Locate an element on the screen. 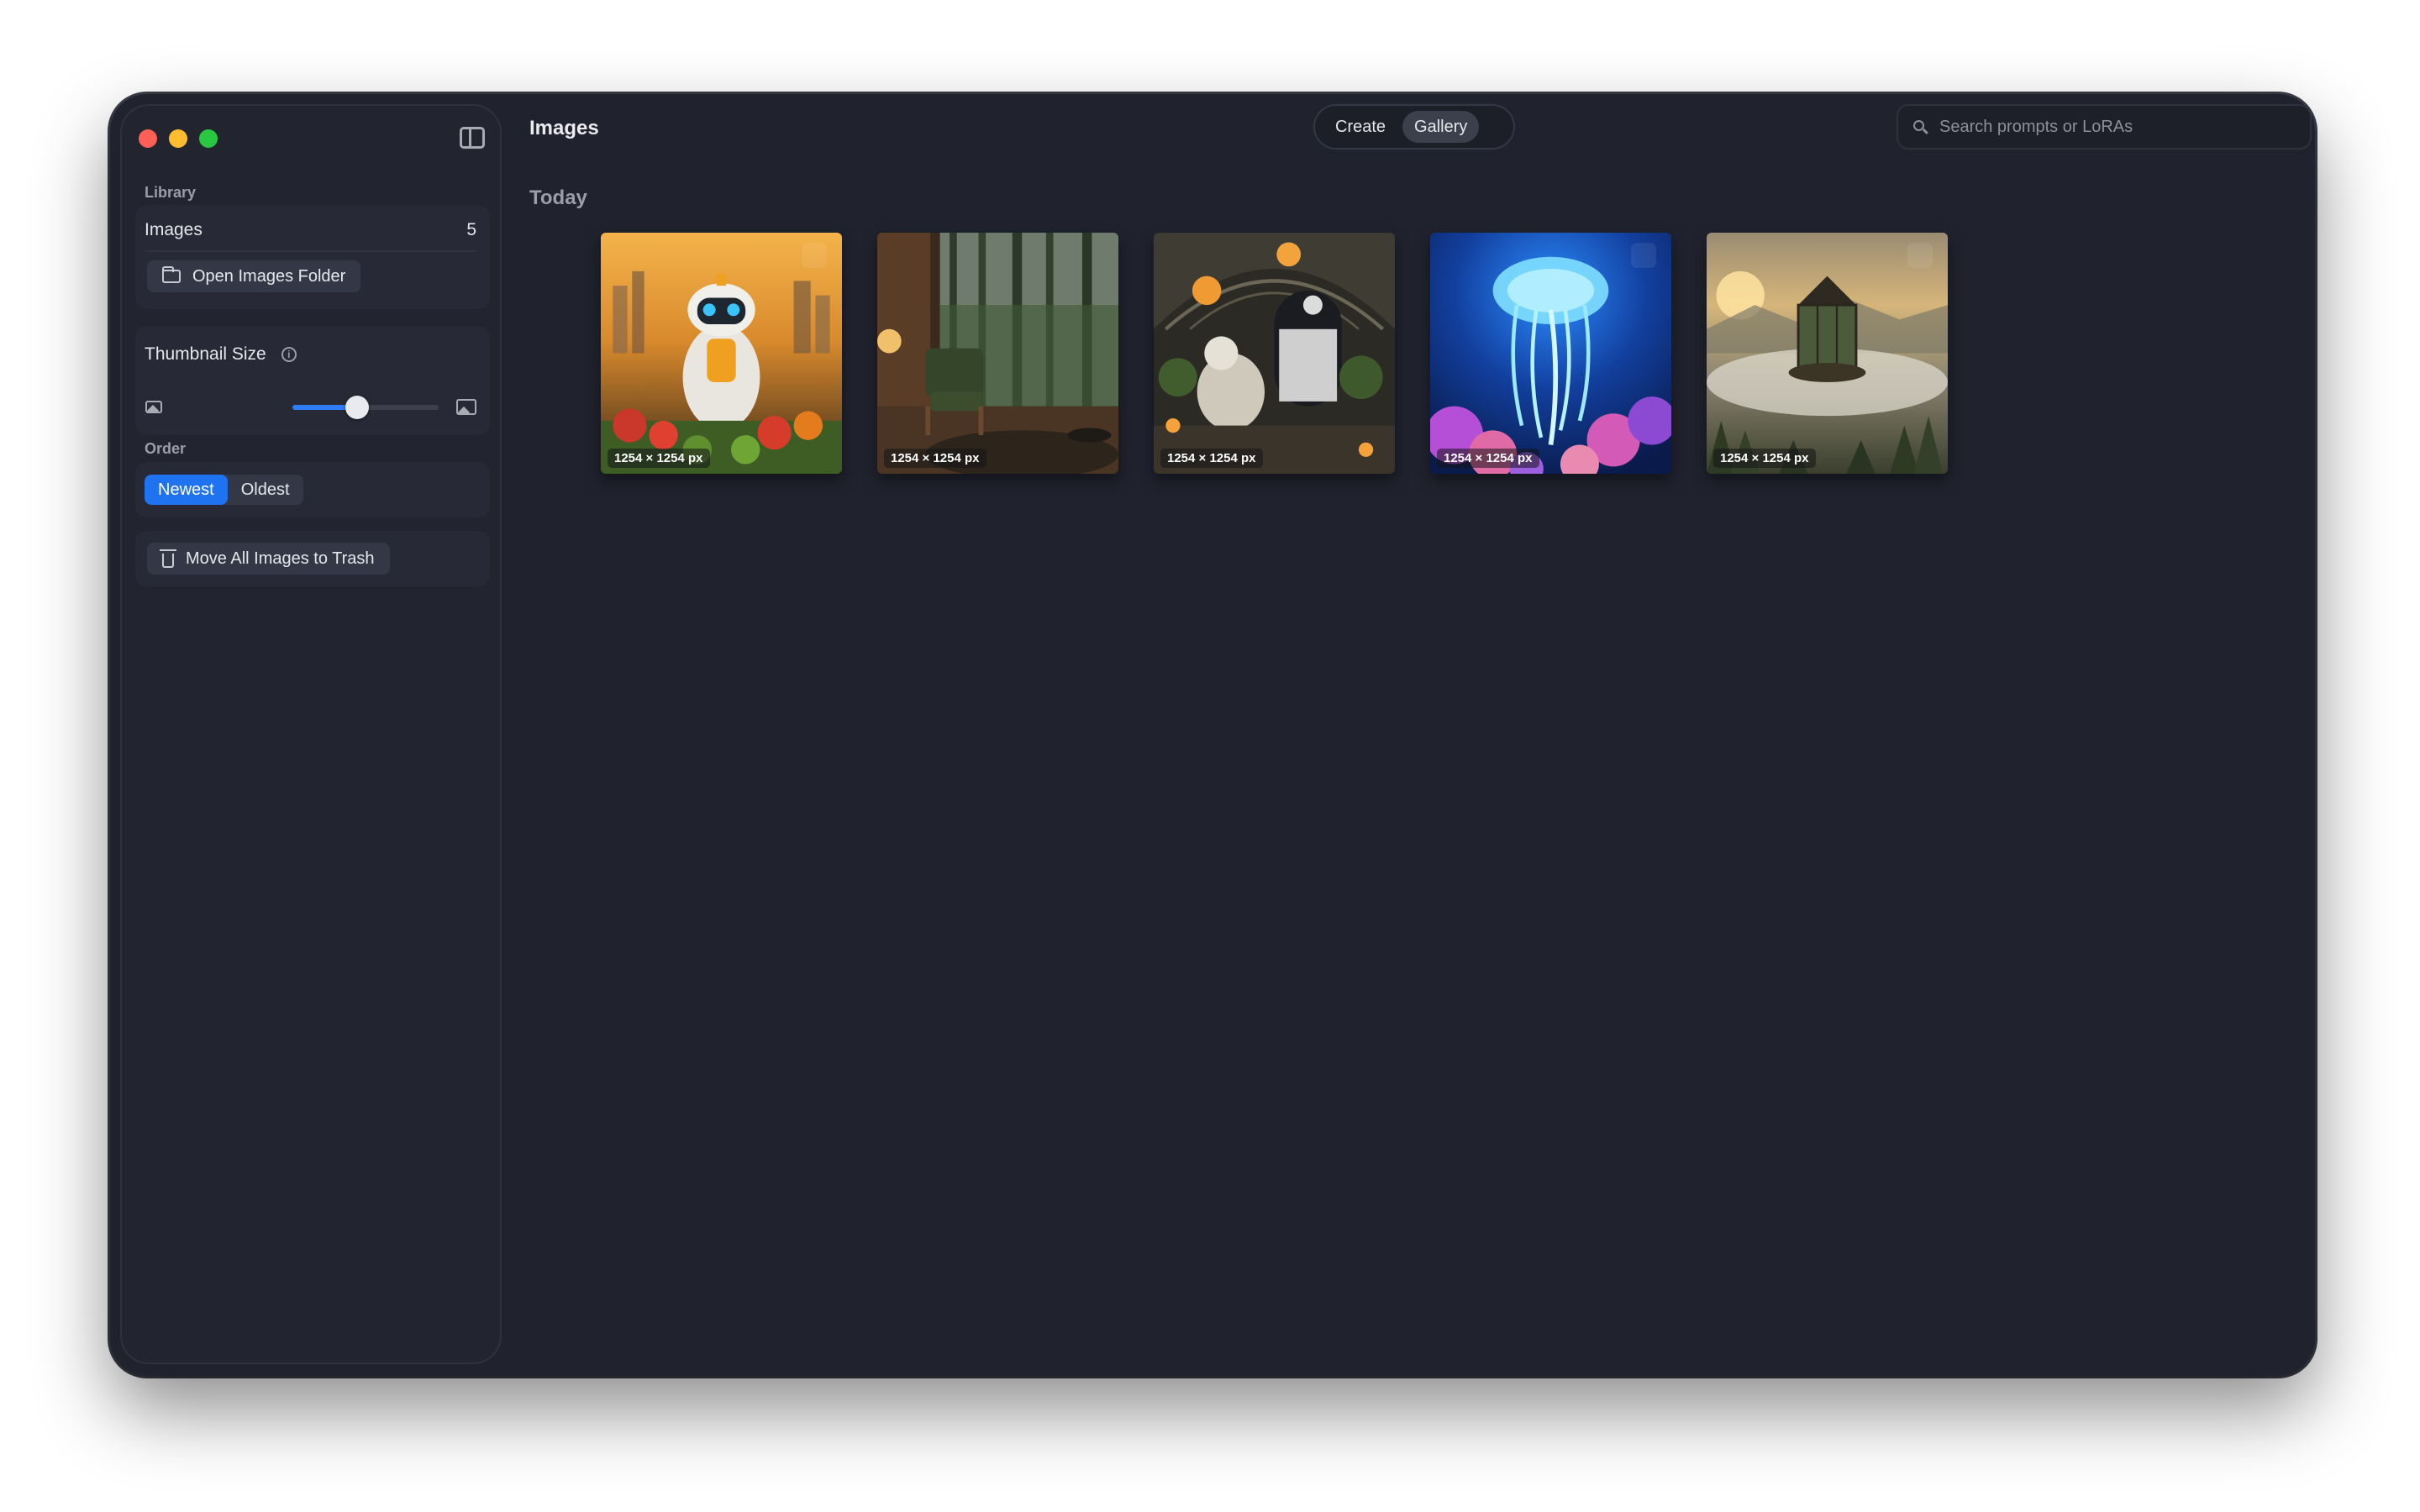 This screenshot has width=2420, height=1512. order-section-label: Order is located at coordinates (166, 448).